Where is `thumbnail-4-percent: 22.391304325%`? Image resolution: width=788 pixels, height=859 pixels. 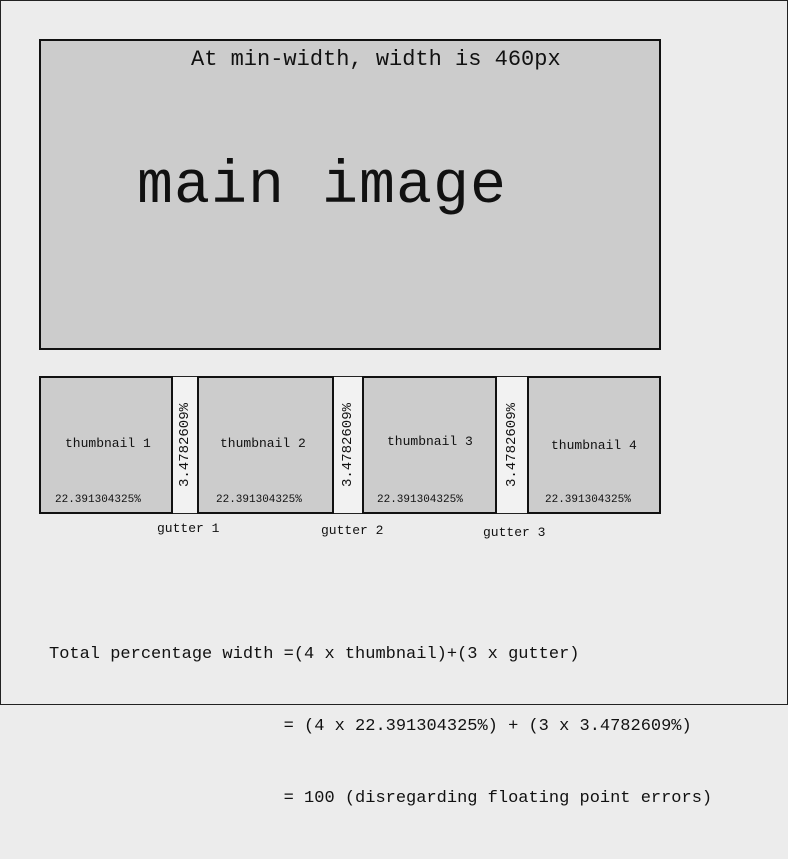 thumbnail-4-percent: 22.391304325% is located at coordinates (588, 500).